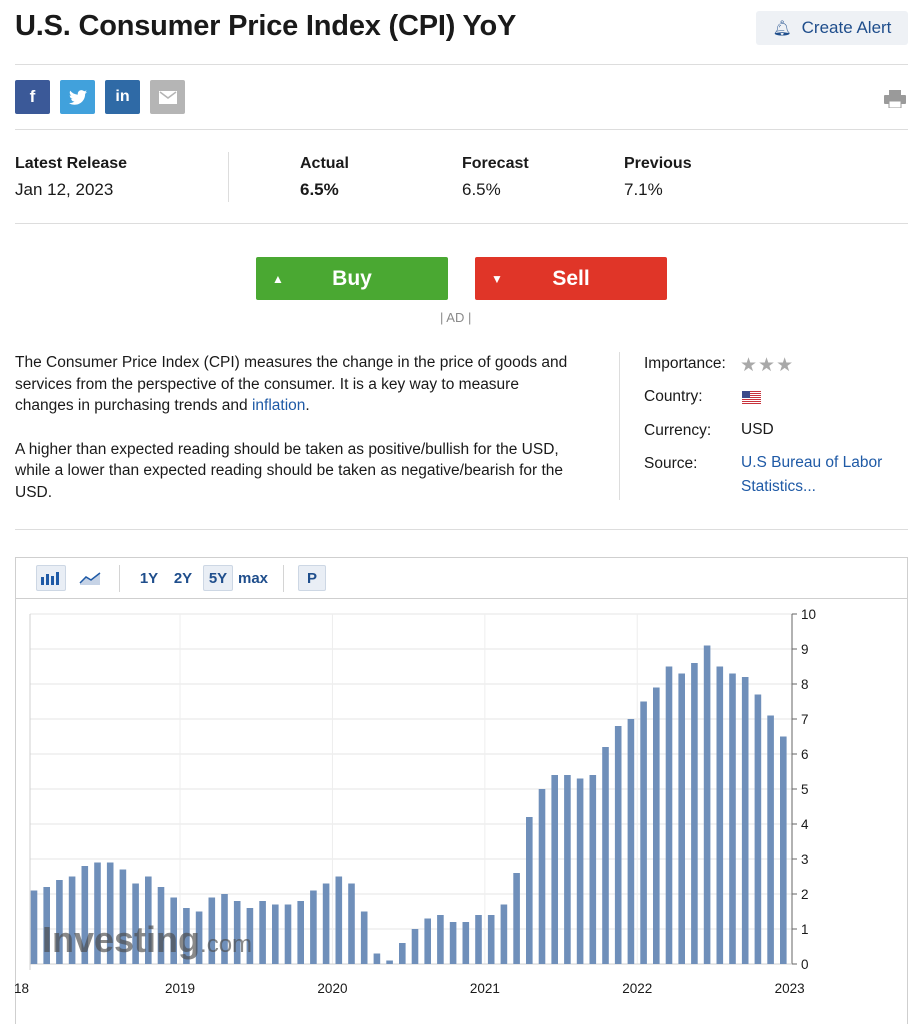 The height and width of the screenshot is (1024, 914). What do you see at coordinates (805, 754) in the screenshot?
I see `y-tick-label: 6` at bounding box center [805, 754].